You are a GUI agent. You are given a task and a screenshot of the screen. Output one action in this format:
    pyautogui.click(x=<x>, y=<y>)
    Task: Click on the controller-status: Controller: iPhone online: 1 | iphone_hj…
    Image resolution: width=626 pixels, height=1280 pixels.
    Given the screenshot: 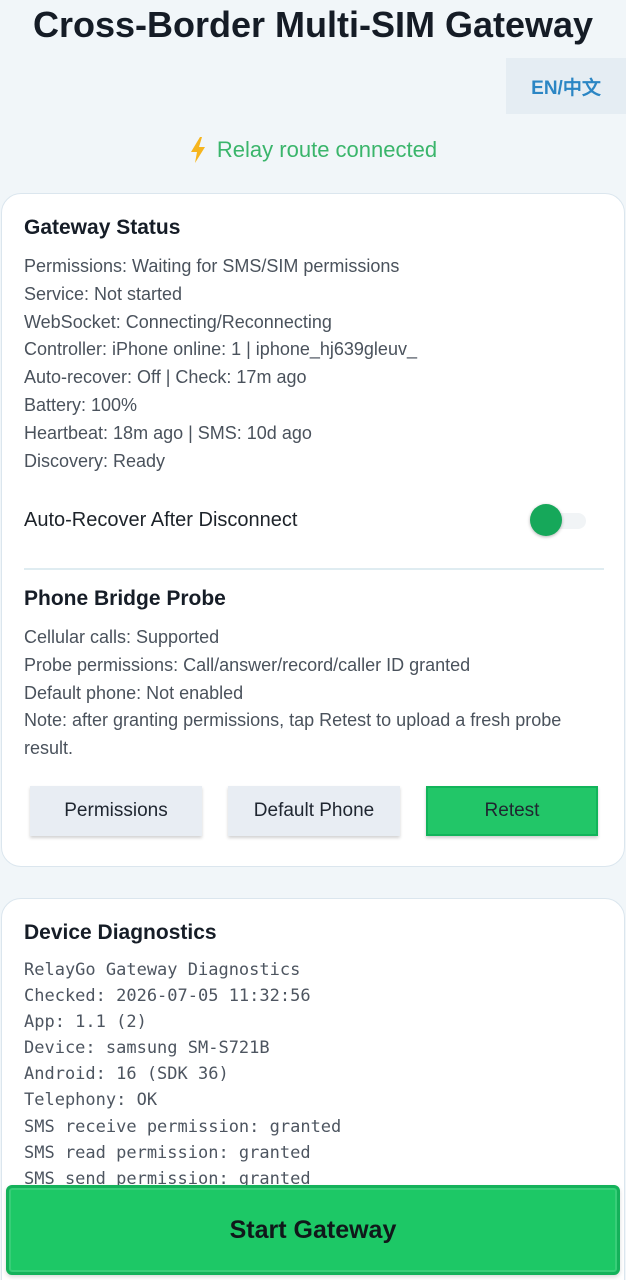 What is the action you would take?
    pyautogui.click(x=220, y=349)
    